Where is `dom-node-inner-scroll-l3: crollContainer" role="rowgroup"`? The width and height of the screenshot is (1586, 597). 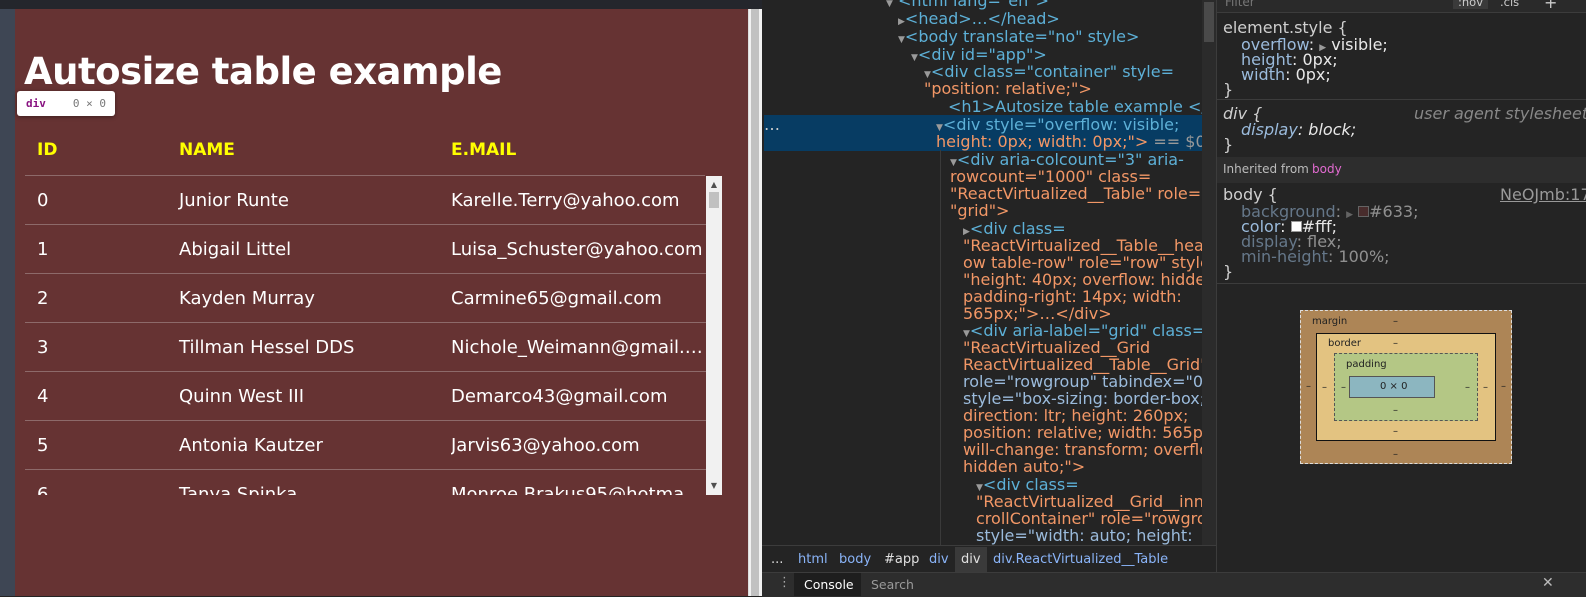 dom-node-inner-scroll-l3: crollContainer" role="rowgroup" is located at coordinates (1105, 518).